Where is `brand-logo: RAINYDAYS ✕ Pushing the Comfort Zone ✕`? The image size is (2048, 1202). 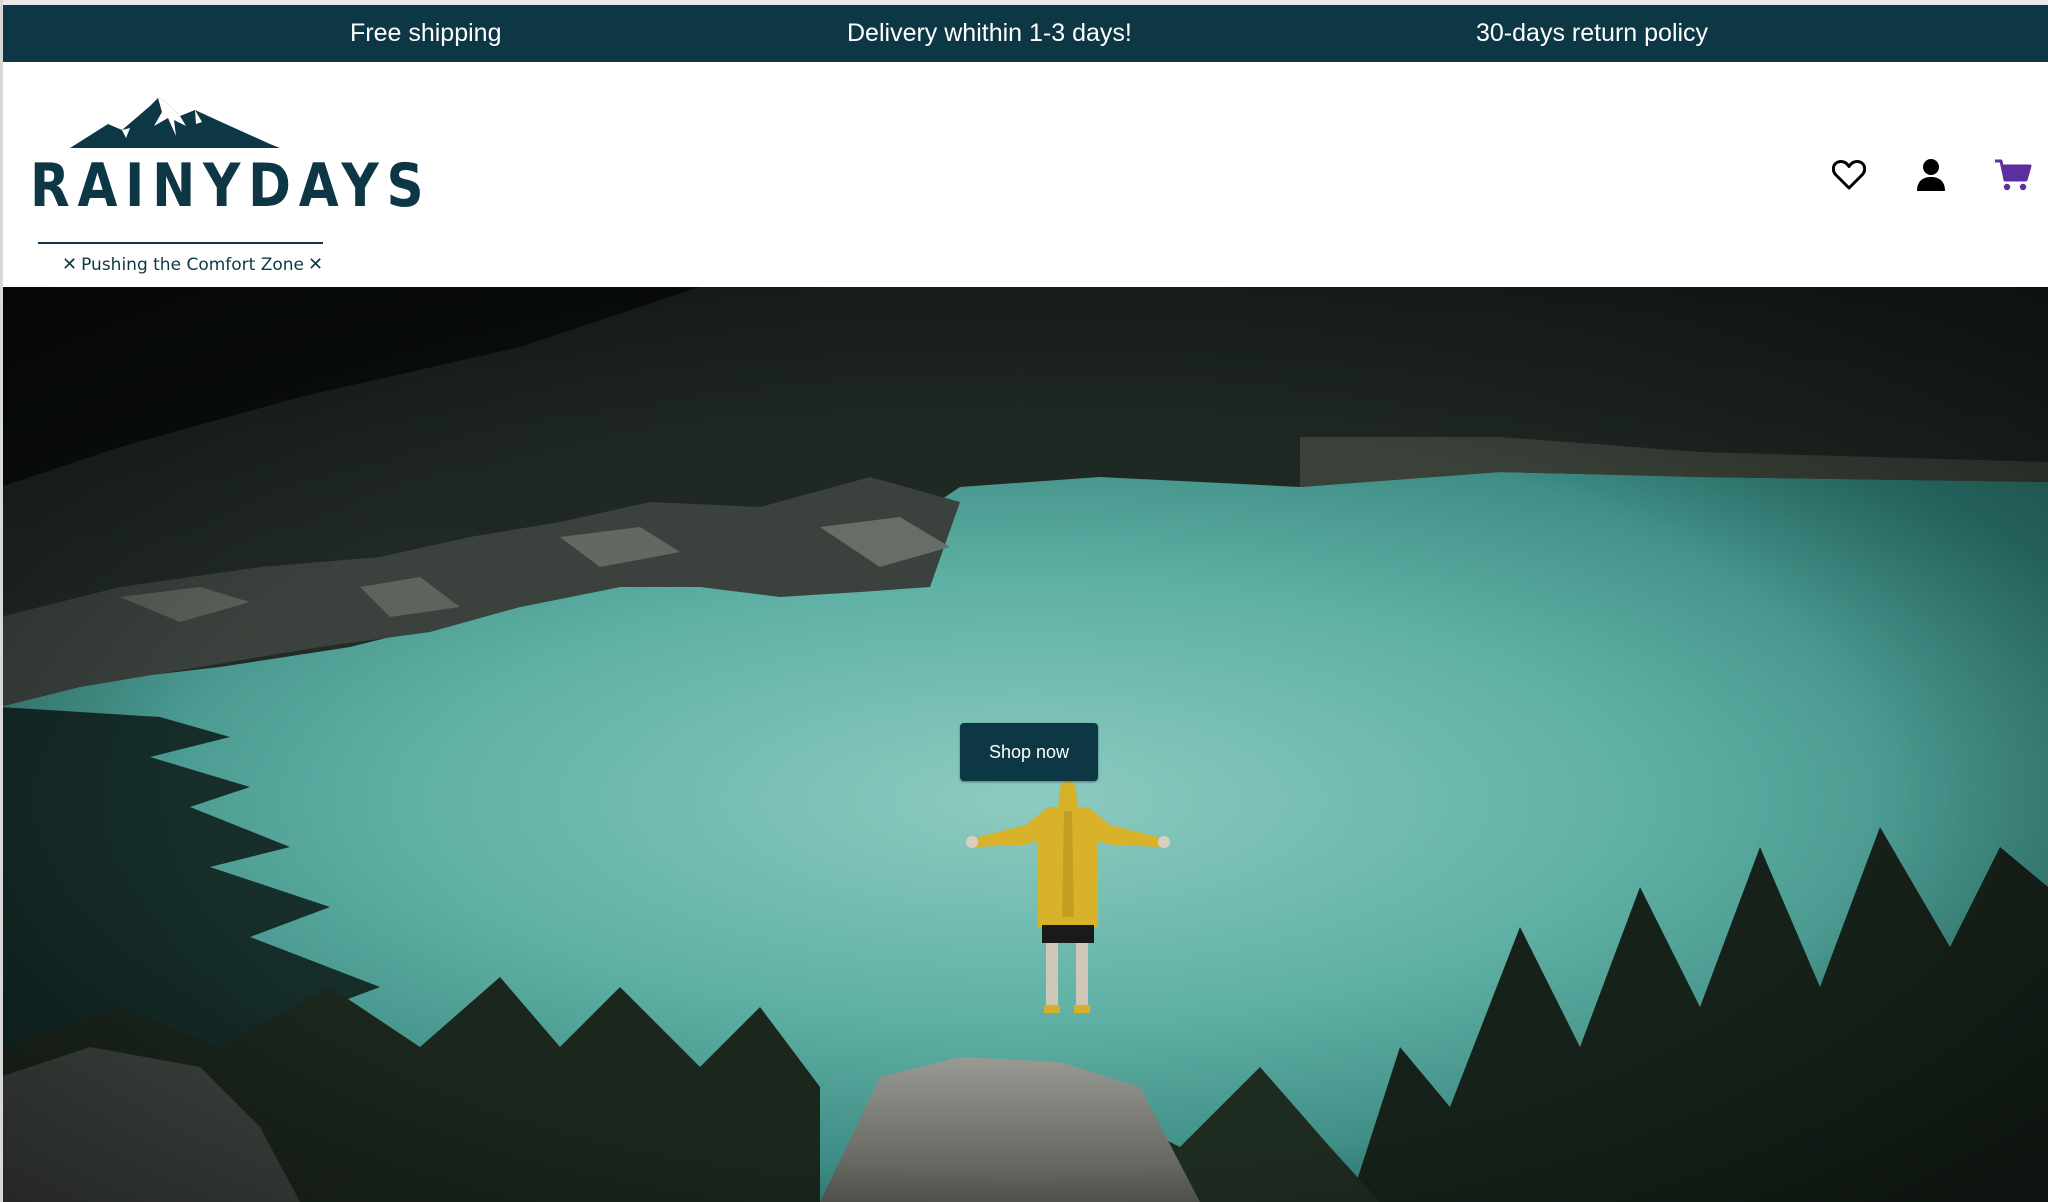
brand-logo: RAINYDAYS ✕ Pushing the Comfort Zone ✕ is located at coordinates (231, 183).